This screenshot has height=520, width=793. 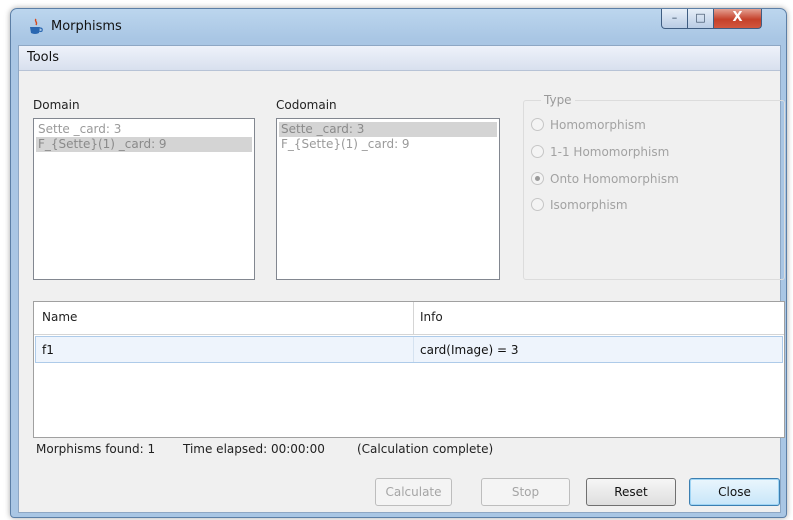 I want to click on radio-onto-homomorphism: Onto Homomorphism, so click(x=605, y=179).